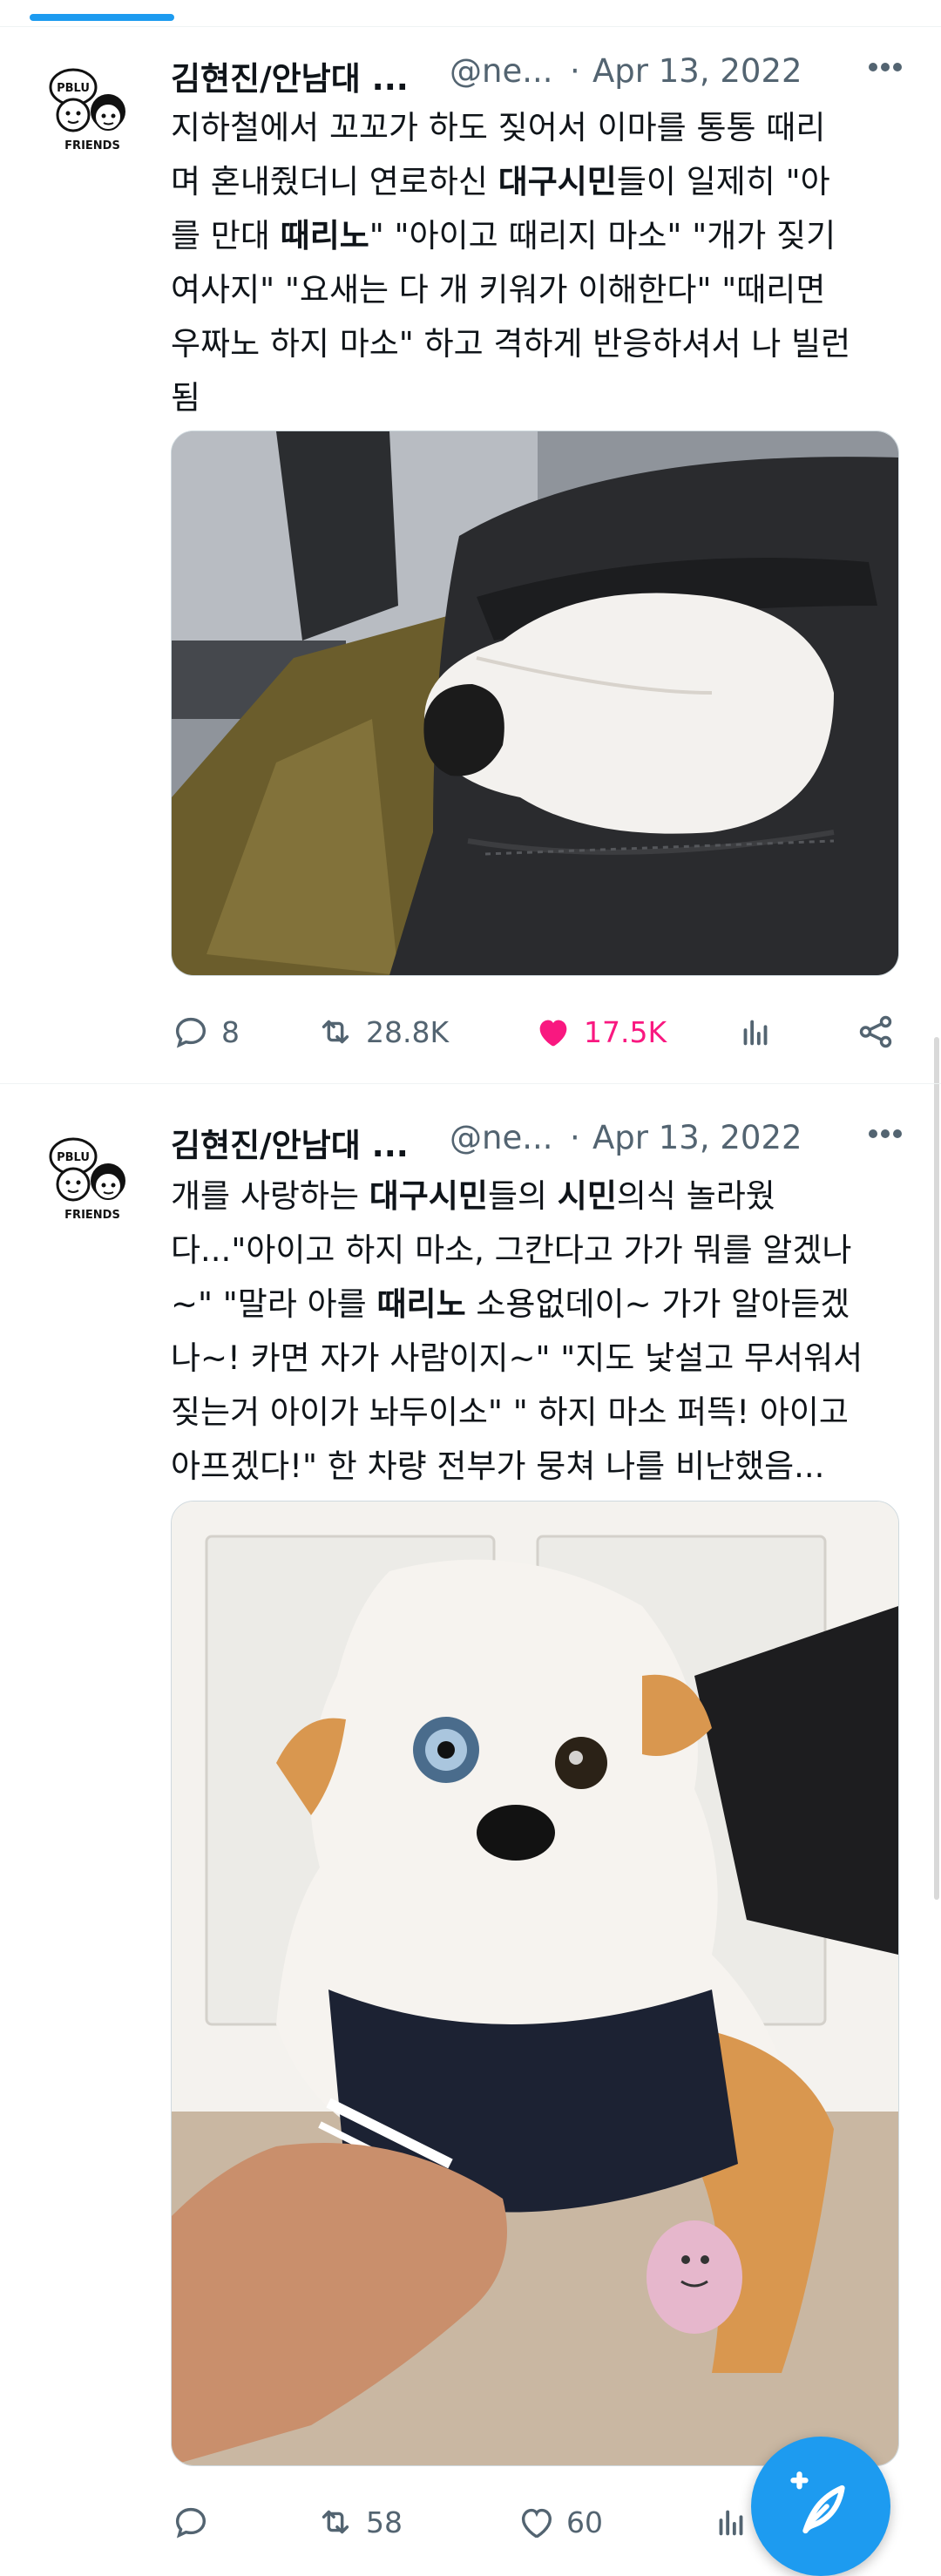  Describe the element at coordinates (359, 2522) in the screenshot. I see `retweet-button: 58` at that location.